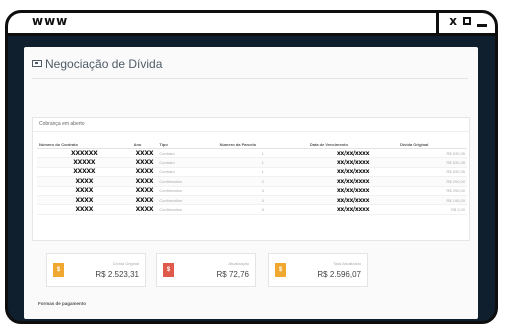  I want to click on maximize-icon, so click(467, 21).